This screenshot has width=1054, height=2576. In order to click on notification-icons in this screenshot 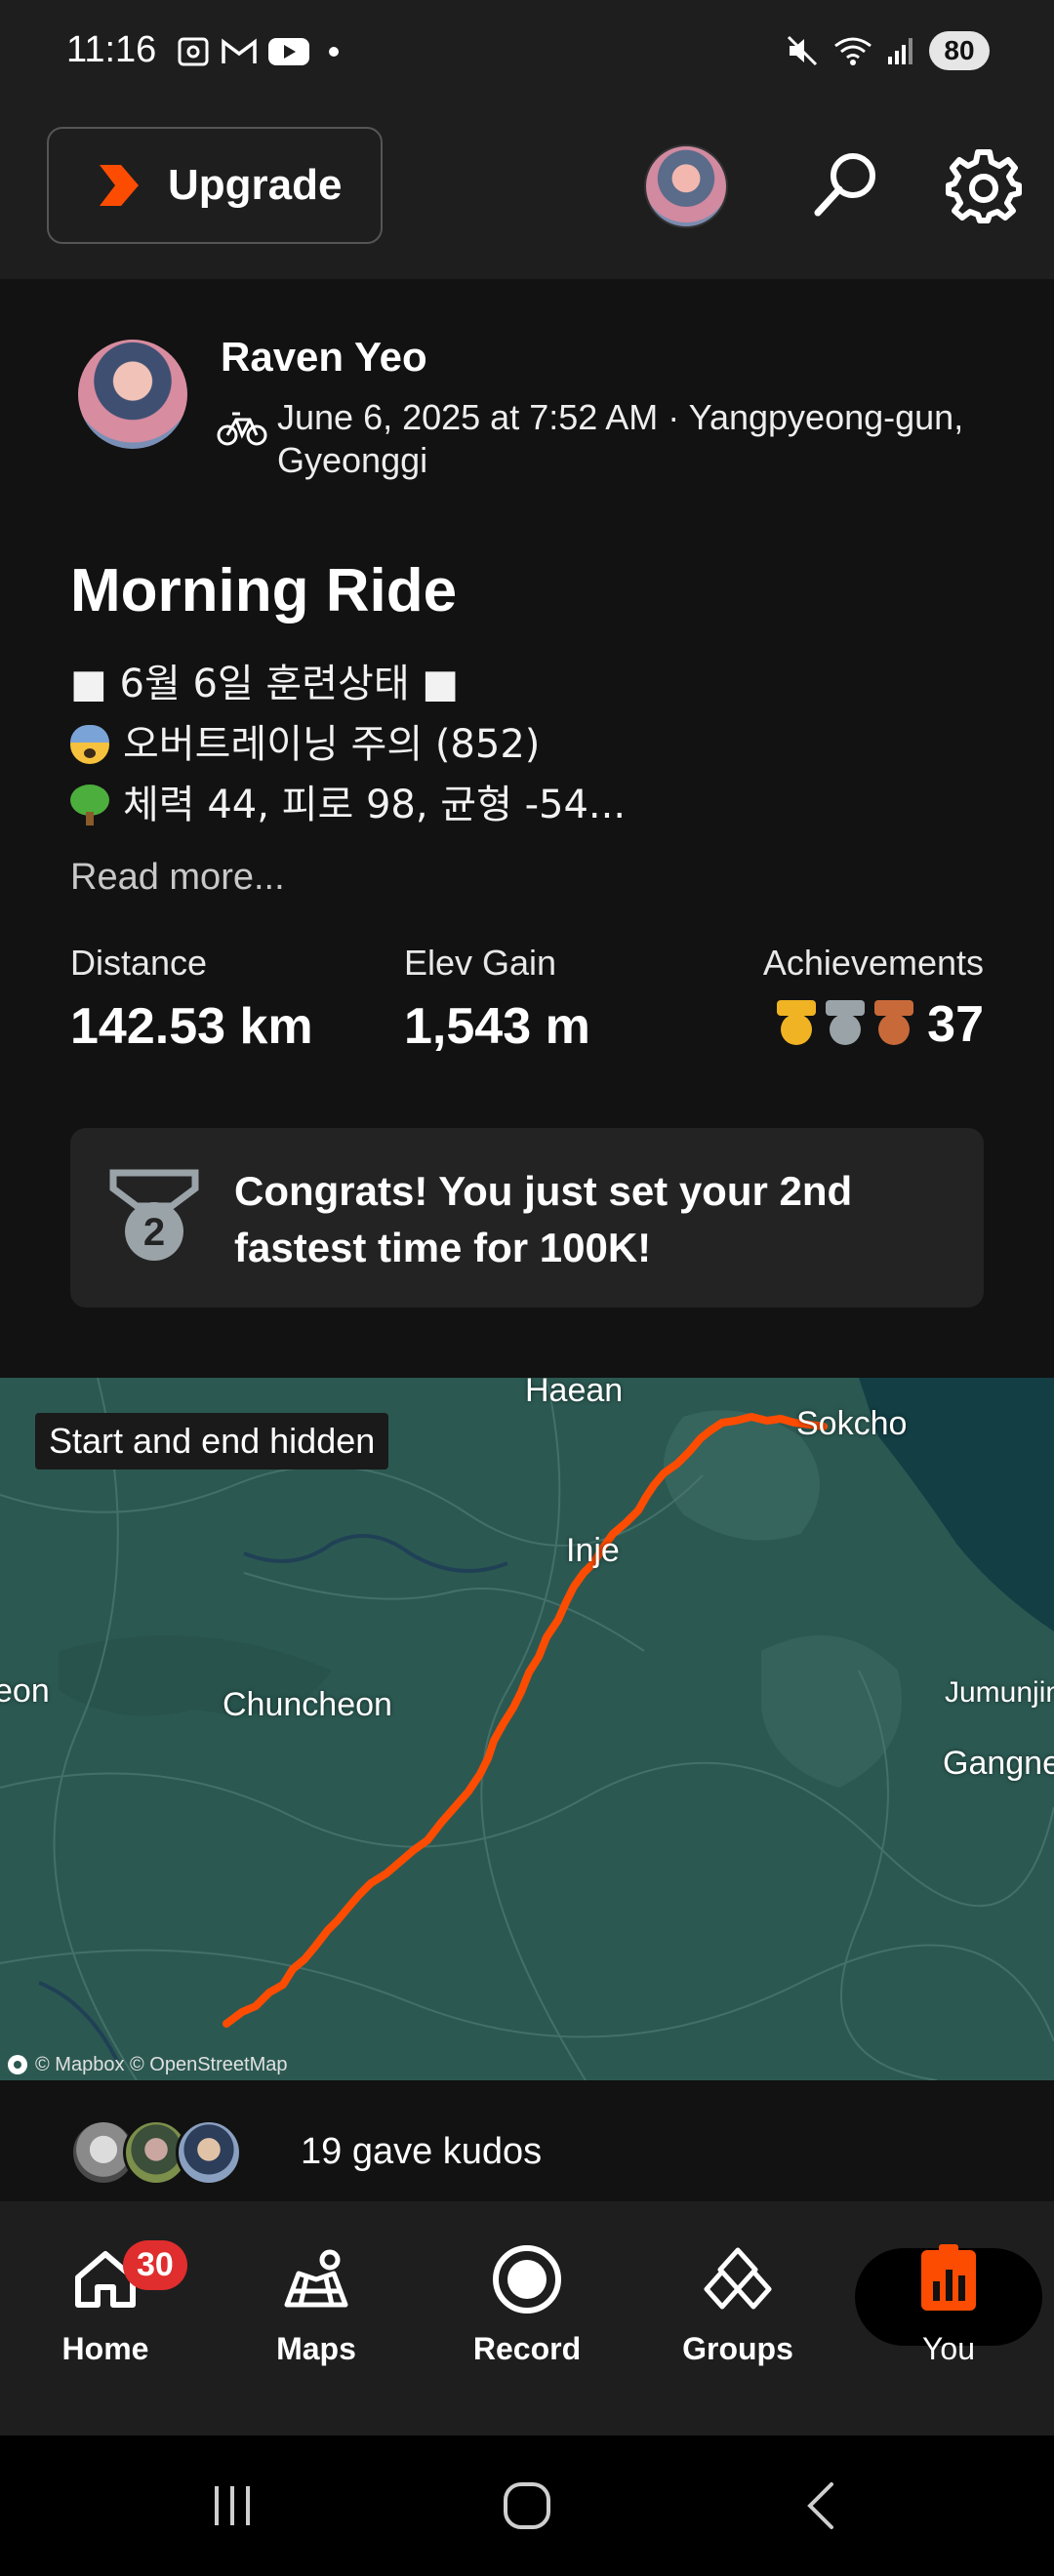, I will do `click(260, 51)`.